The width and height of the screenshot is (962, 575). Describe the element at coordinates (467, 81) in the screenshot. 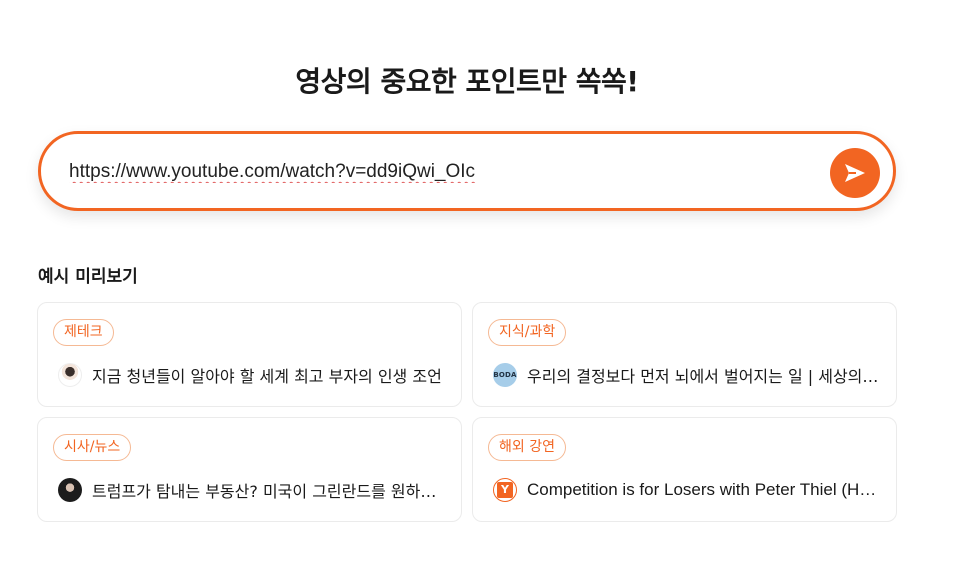

I see `page-title: 영상의 중요한 포인트만 쏙쏙!` at that location.